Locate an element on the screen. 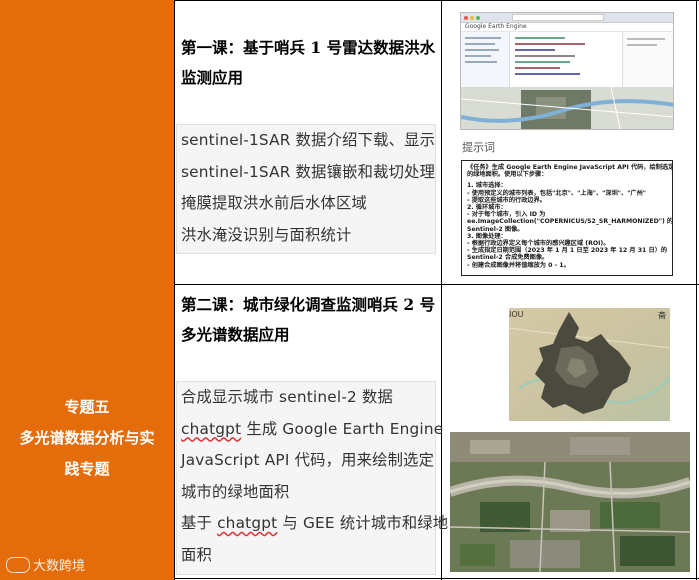 Image resolution: width=699 pixels, height=580 pixels. console-panel is located at coordinates (648, 59).